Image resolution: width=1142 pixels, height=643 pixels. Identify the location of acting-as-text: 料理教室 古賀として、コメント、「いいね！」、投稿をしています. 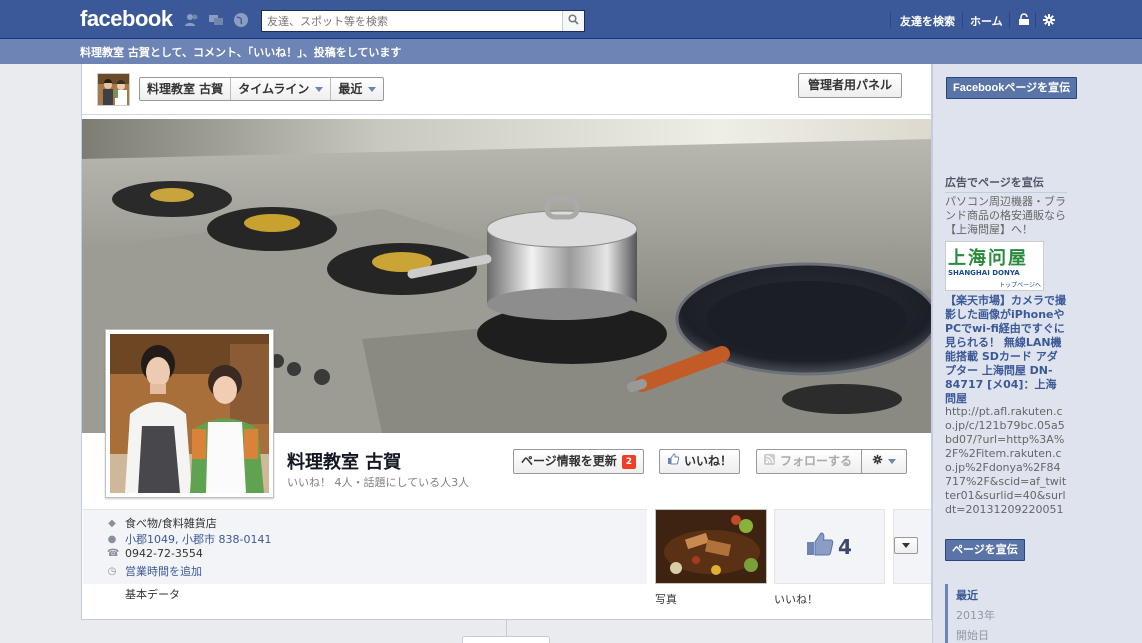
(241, 52).